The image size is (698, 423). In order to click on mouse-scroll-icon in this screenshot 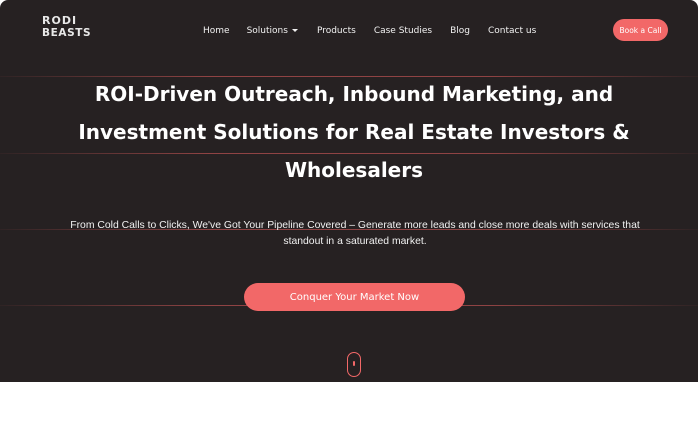, I will do `click(354, 364)`.